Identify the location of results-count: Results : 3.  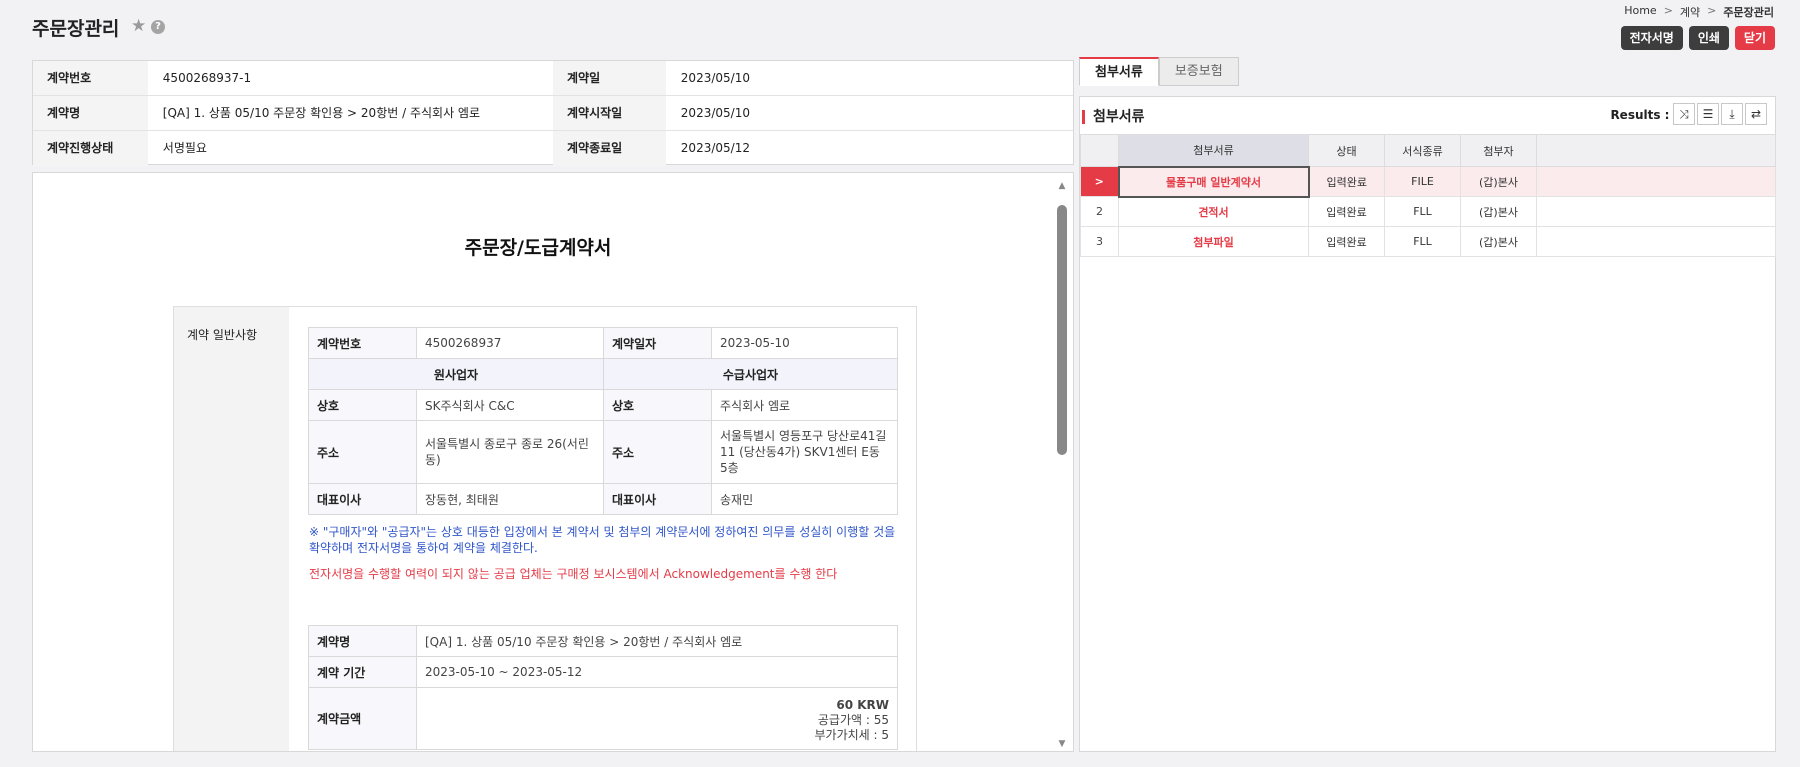
(1646, 115).